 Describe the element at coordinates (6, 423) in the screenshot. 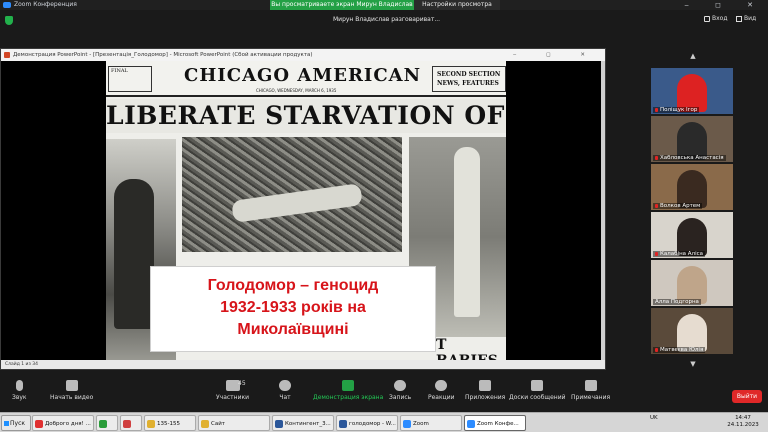

I see `windows-logo-icon` at that location.